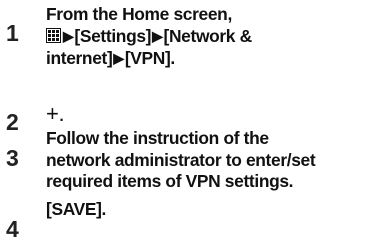  Describe the element at coordinates (76, 209) in the screenshot. I see `save-label: [SAVE].` at that location.